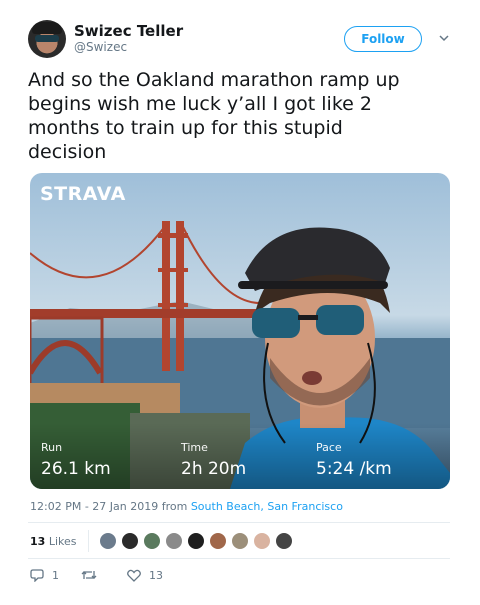 The image size is (480, 605). What do you see at coordinates (444, 38) in the screenshot?
I see `chevron-down-icon` at bounding box center [444, 38].